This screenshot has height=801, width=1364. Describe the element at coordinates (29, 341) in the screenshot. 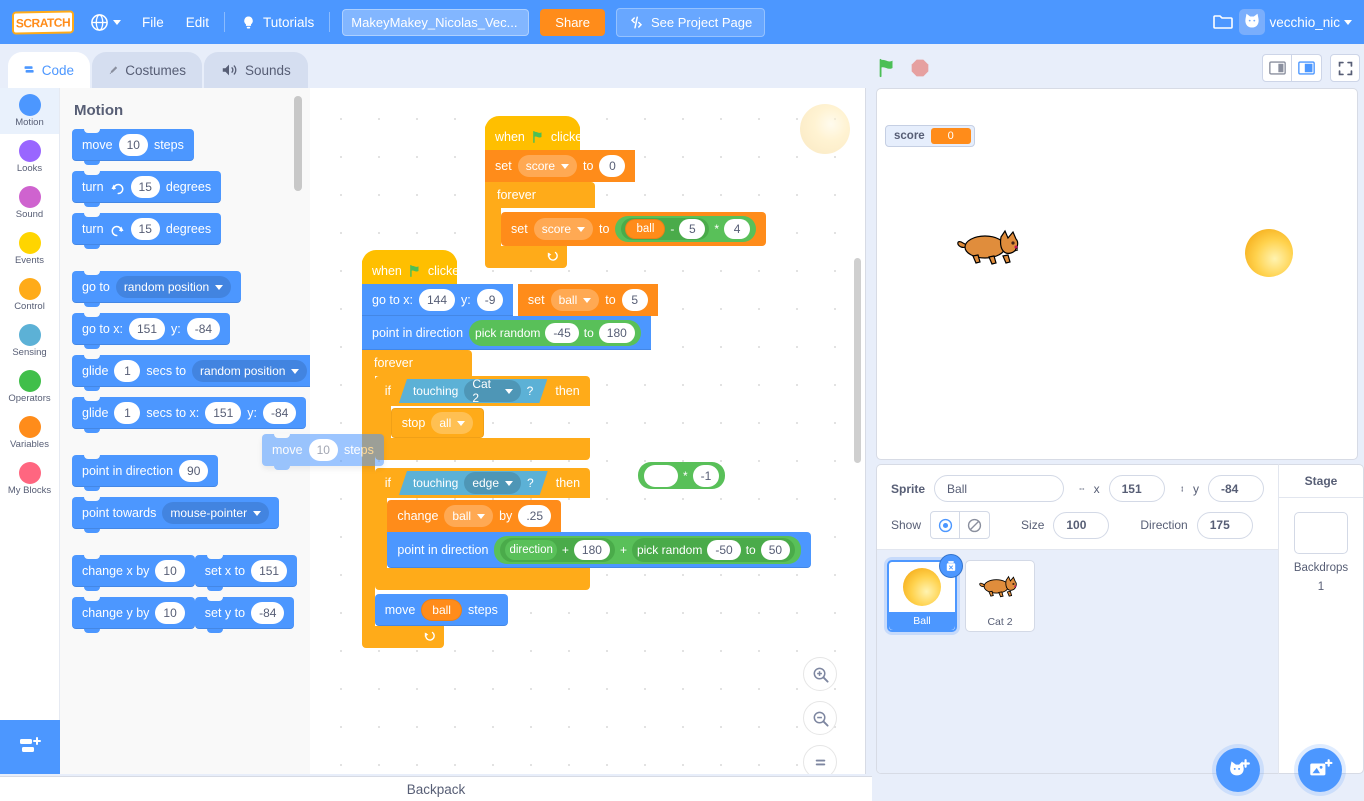

I see `category-sensing: Sensing` at that location.